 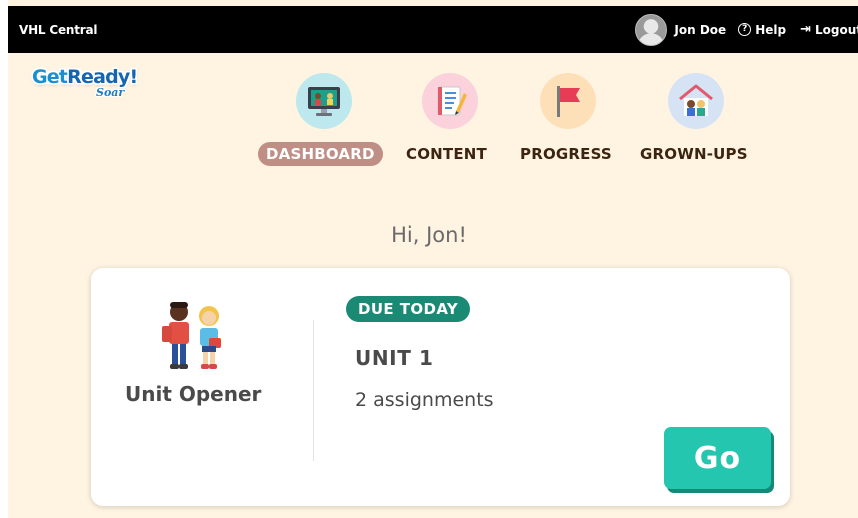 I want to click on dashboard-monitor-icon, so click(x=324, y=101).